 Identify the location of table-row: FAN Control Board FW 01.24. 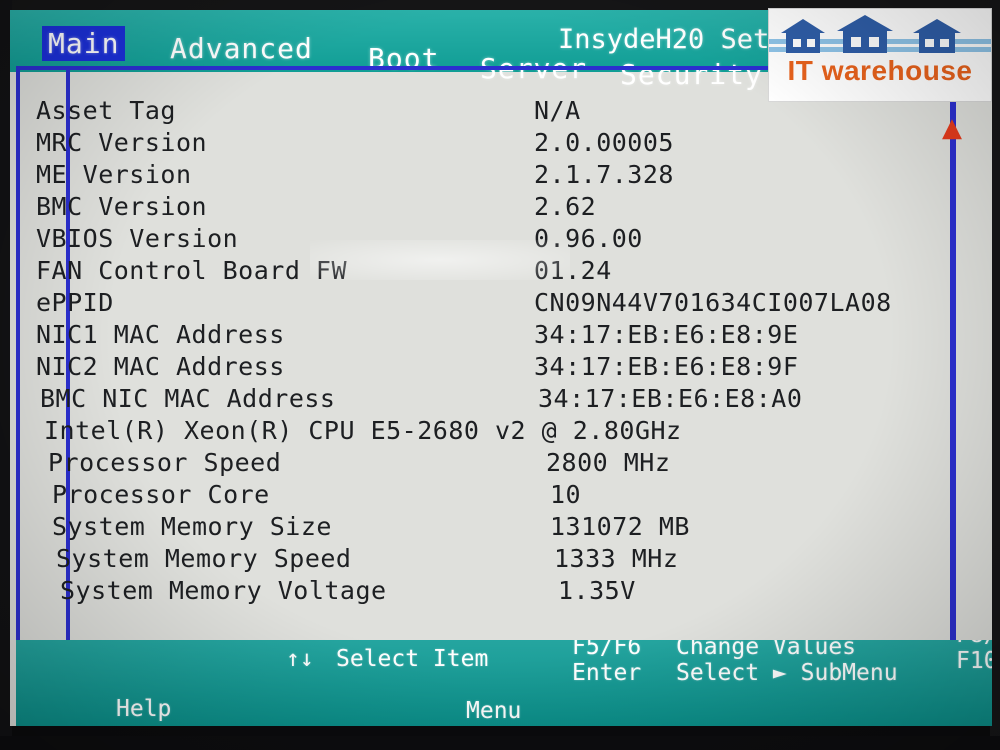
(486, 272).